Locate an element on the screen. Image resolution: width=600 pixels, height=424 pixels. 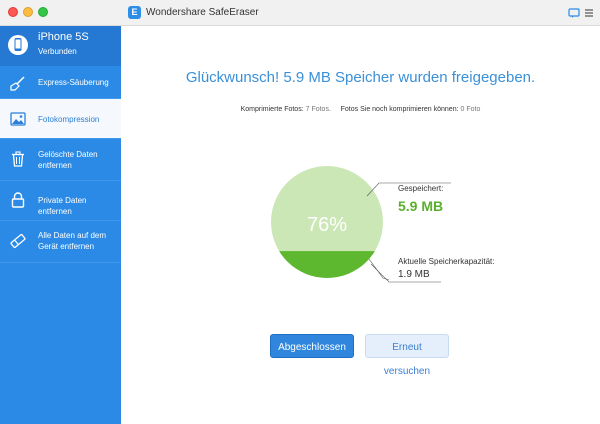
sidebar-item-label: Express-Säuberung is located at coordinates (73, 82).